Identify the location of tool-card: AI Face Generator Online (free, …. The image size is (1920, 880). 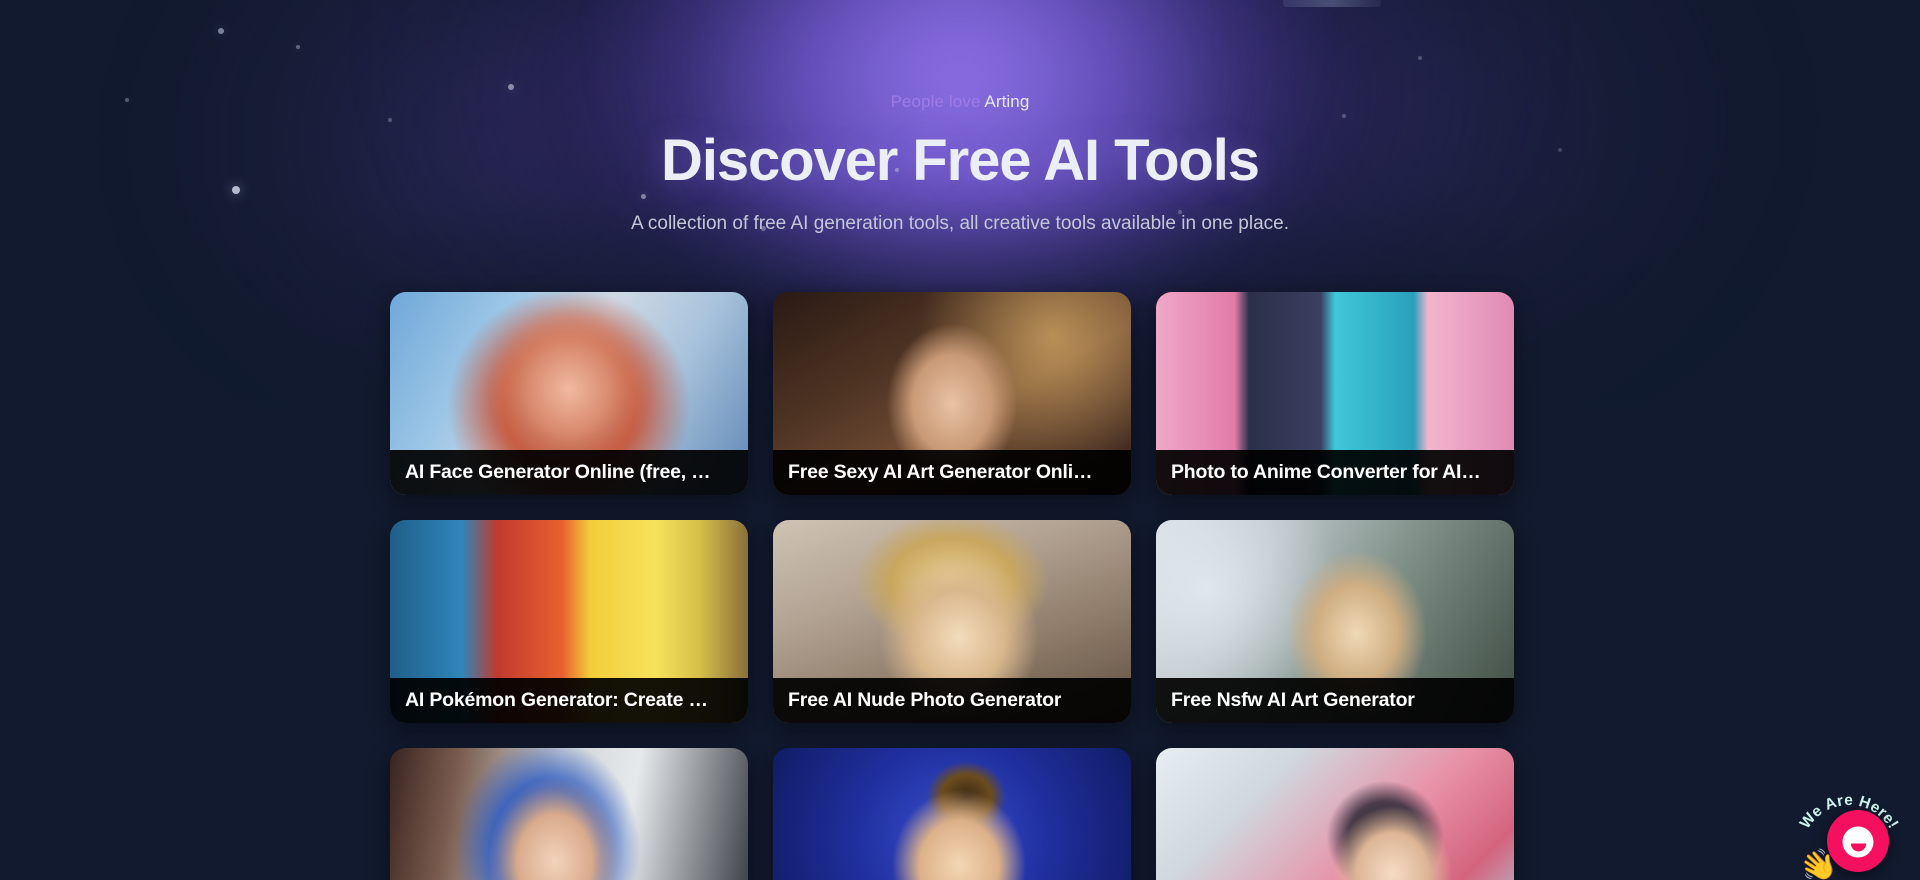
(569, 393).